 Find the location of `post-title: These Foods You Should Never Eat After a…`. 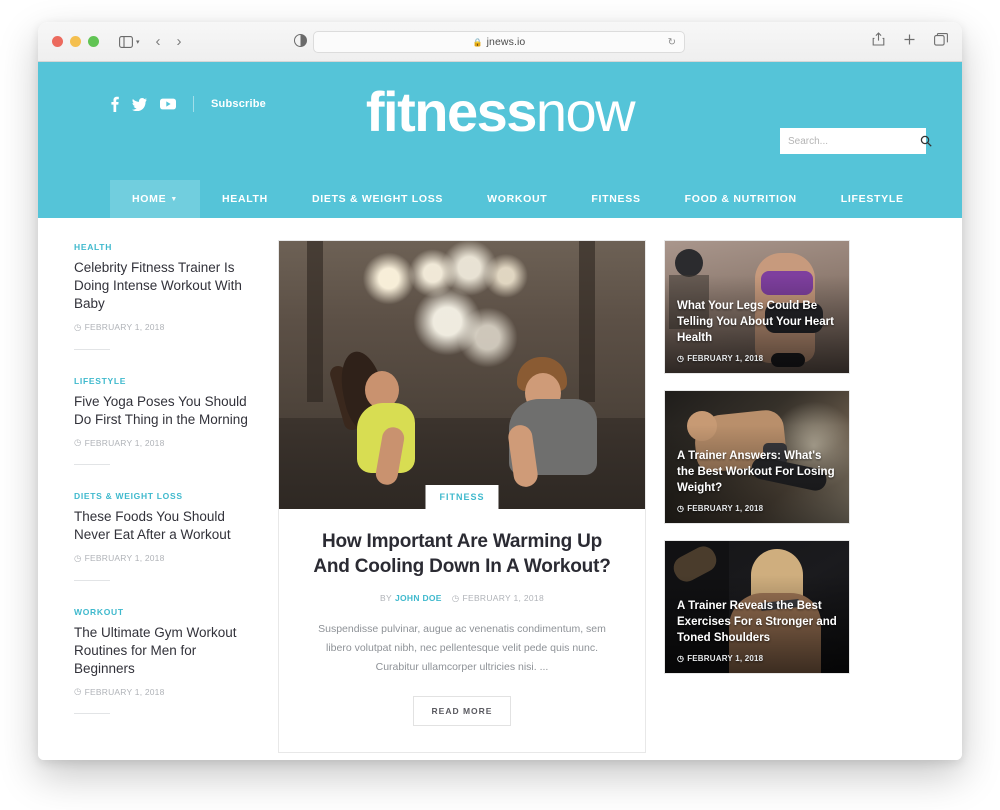

post-title: These Foods You Should Never Eat After a… is located at coordinates (167, 526).